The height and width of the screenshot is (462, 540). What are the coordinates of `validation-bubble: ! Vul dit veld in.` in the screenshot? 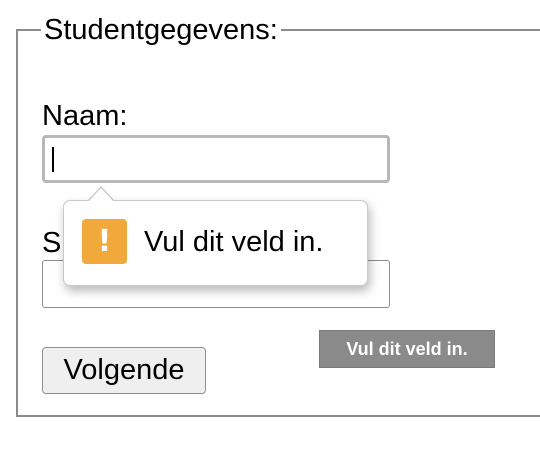 It's located at (215, 243).